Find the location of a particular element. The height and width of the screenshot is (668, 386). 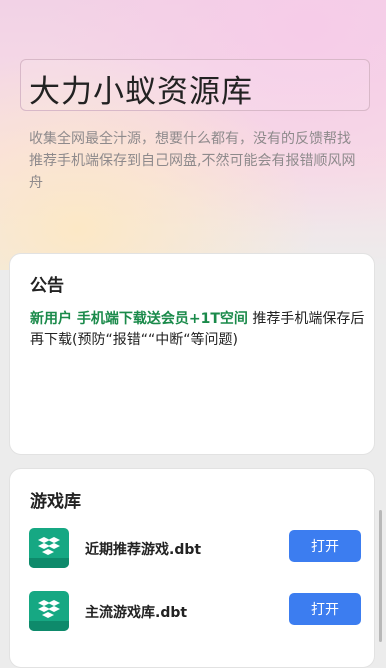

notice-title: 公告 is located at coordinates (47, 286).